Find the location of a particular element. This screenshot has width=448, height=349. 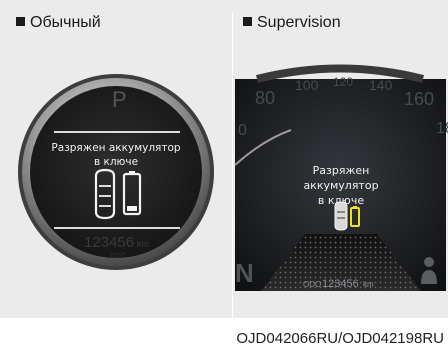

gear-indicator: N is located at coordinates (244, 273).